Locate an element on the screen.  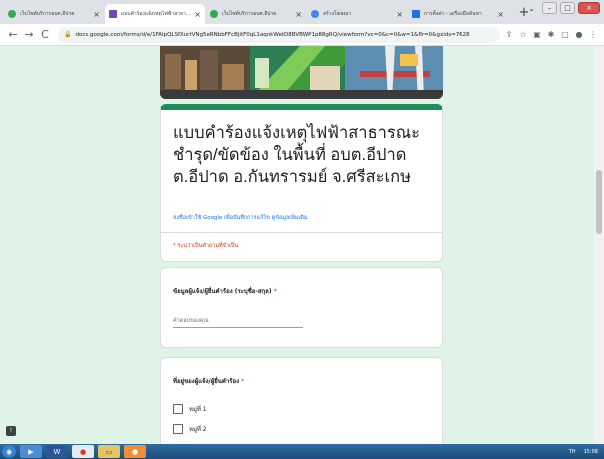
tab-1-label: เว็บไซต์บริการอบต.อีปาด is located at coordinates (47, 14).